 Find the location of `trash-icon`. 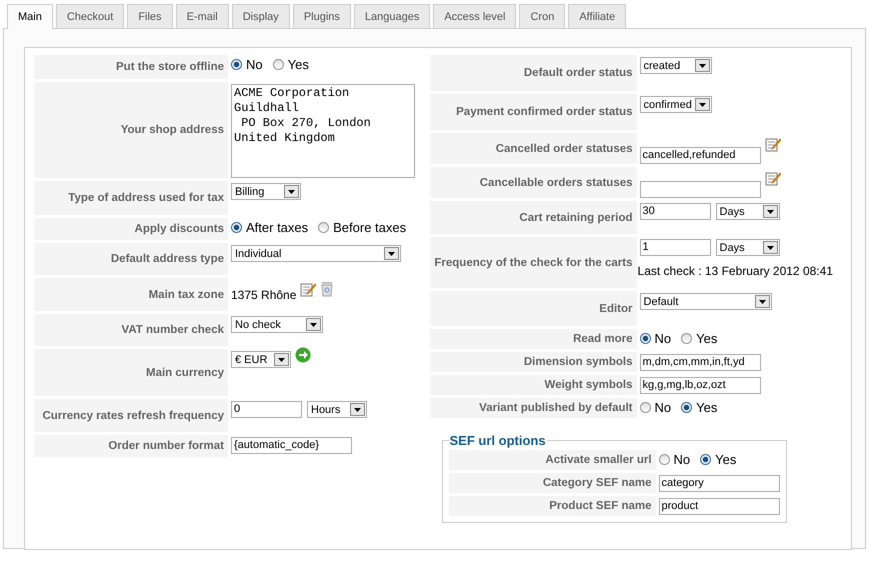

trash-icon is located at coordinates (327, 289).